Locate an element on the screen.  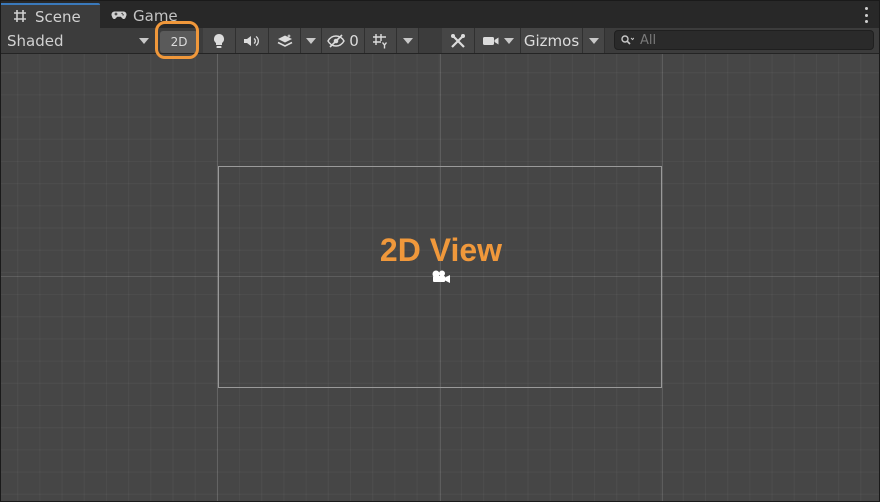
more-options-icon is located at coordinates (866, 15).